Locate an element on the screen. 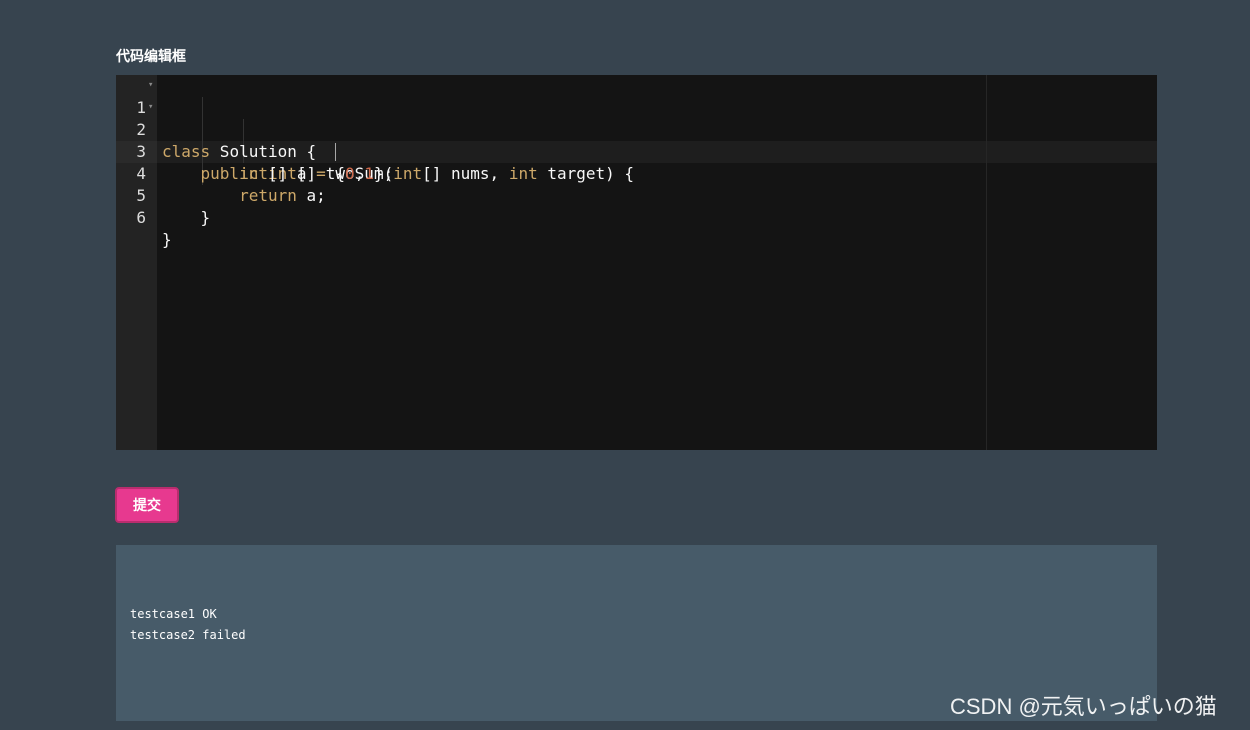 Image resolution: width=1250 pixels, height=730 pixels. output-line: testcase2 failed is located at coordinates (188, 635).